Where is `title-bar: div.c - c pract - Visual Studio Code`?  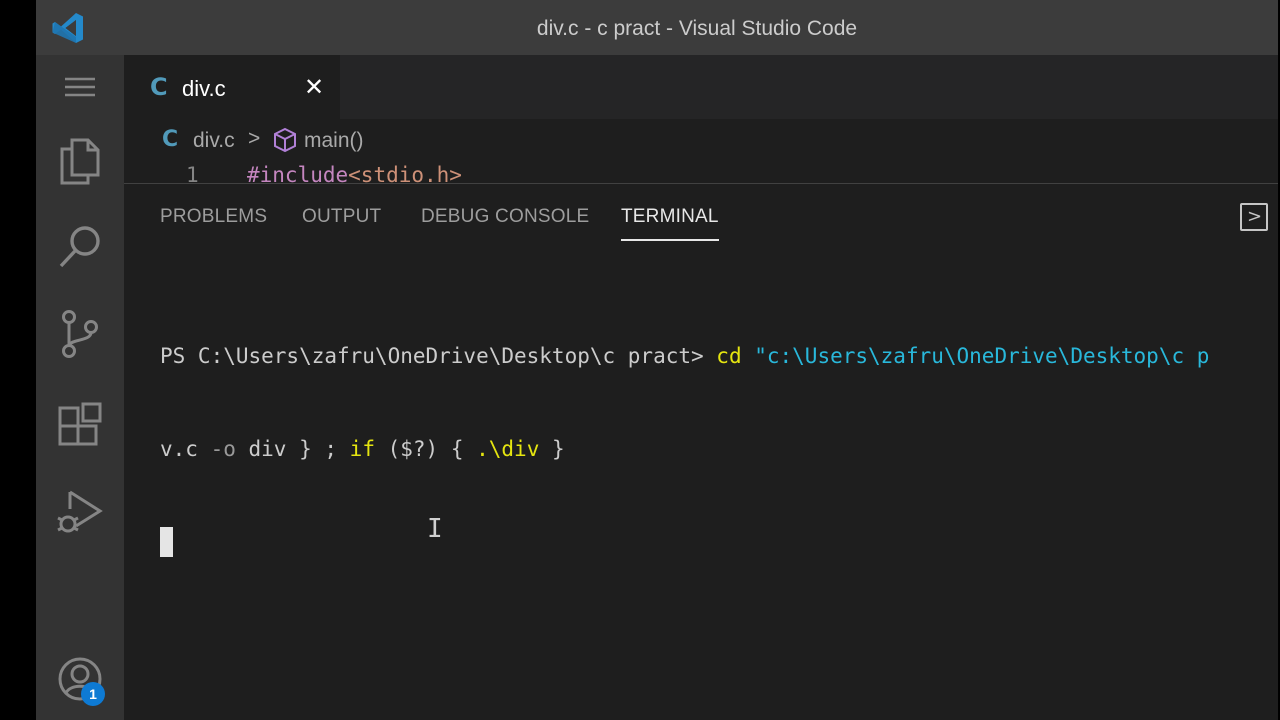
title-bar: div.c - c pract - Visual Studio Code is located at coordinates (657, 27).